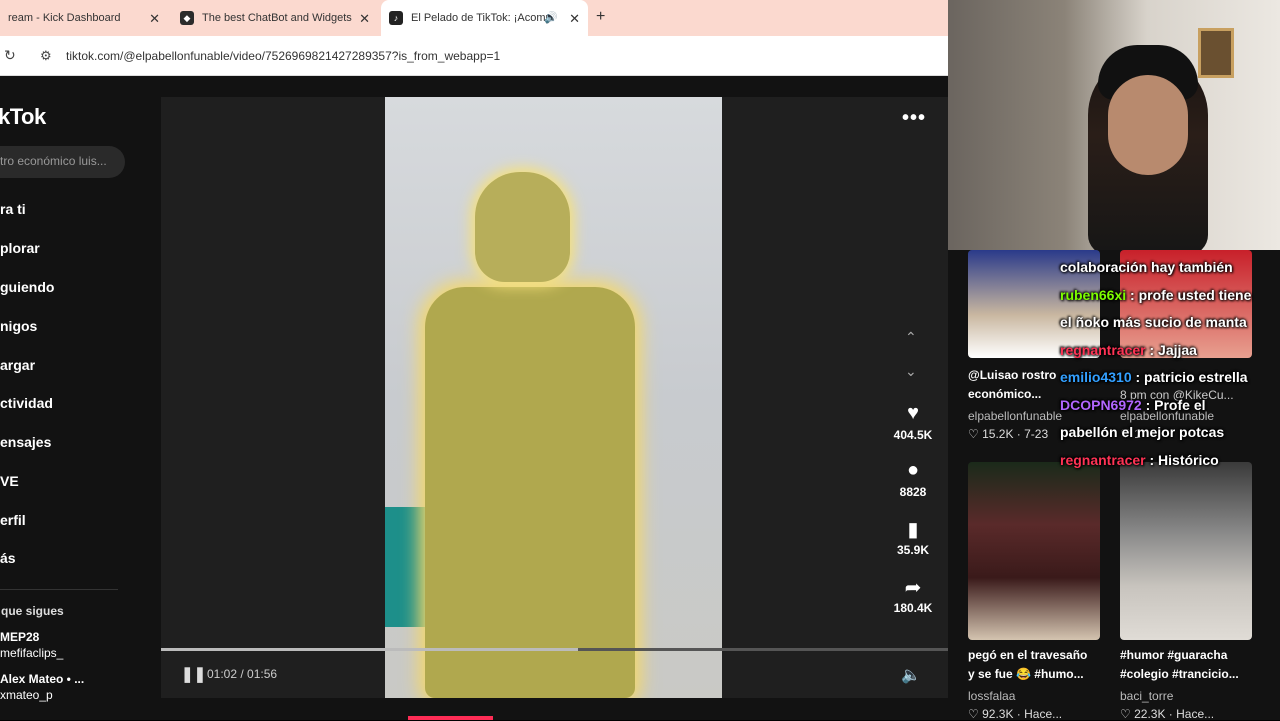 Image resolution: width=1280 pixels, height=721 pixels. I want to click on bookmark-button: ▮ 35.9K, so click(913, 538).